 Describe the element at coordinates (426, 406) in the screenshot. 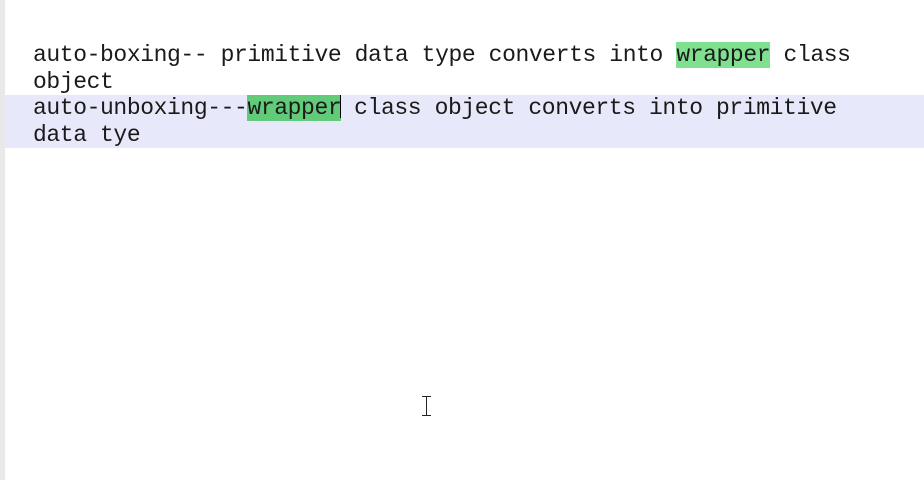

I see `i-beam-cursor-icon` at that location.